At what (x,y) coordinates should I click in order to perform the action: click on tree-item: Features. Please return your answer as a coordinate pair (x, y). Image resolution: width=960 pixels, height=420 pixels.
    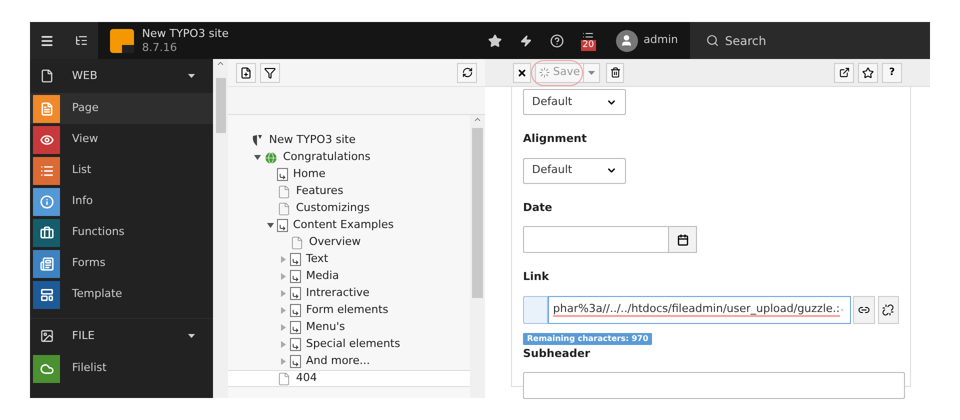
    Looking at the image, I should click on (349, 191).